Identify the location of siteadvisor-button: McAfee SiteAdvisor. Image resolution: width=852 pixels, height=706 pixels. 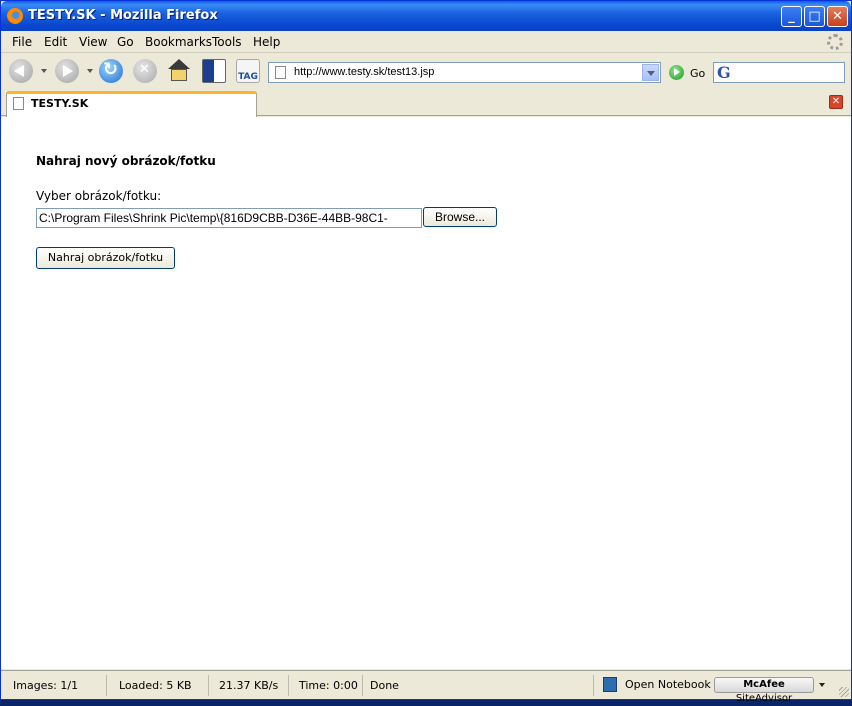
(764, 690).